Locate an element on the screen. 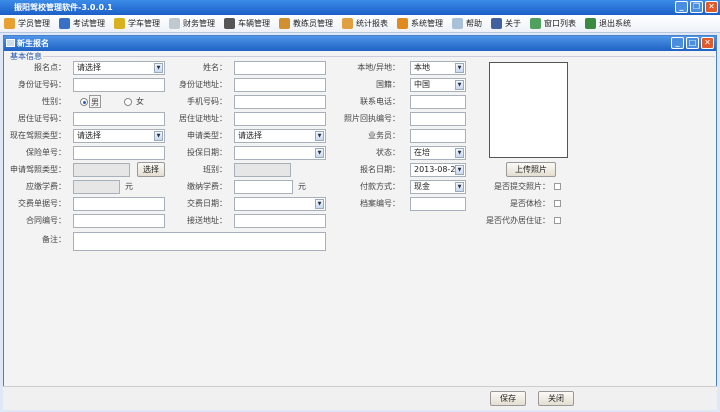 This screenshot has height=412, width=720. mobile-input is located at coordinates (280, 102).